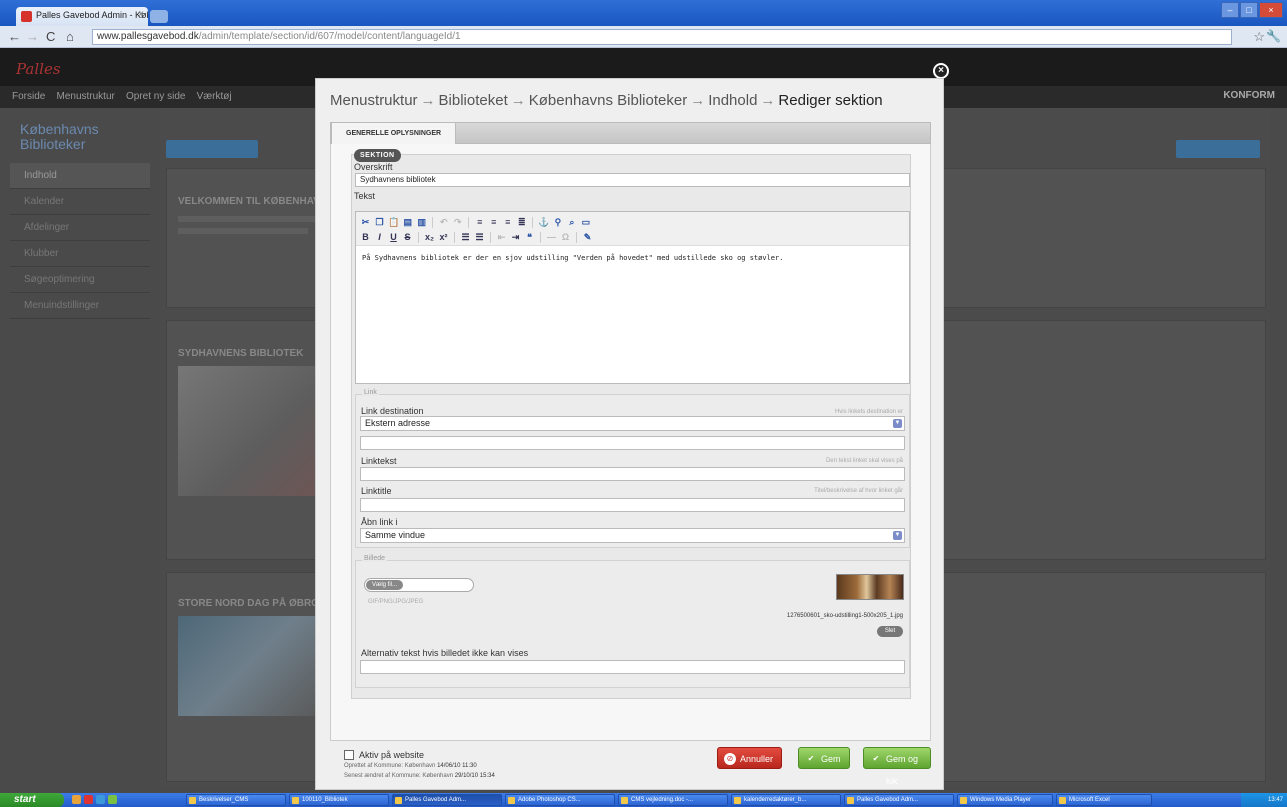  What do you see at coordinates (1273, 36) in the screenshot?
I see `wrench-icon: 🔧` at bounding box center [1273, 36].